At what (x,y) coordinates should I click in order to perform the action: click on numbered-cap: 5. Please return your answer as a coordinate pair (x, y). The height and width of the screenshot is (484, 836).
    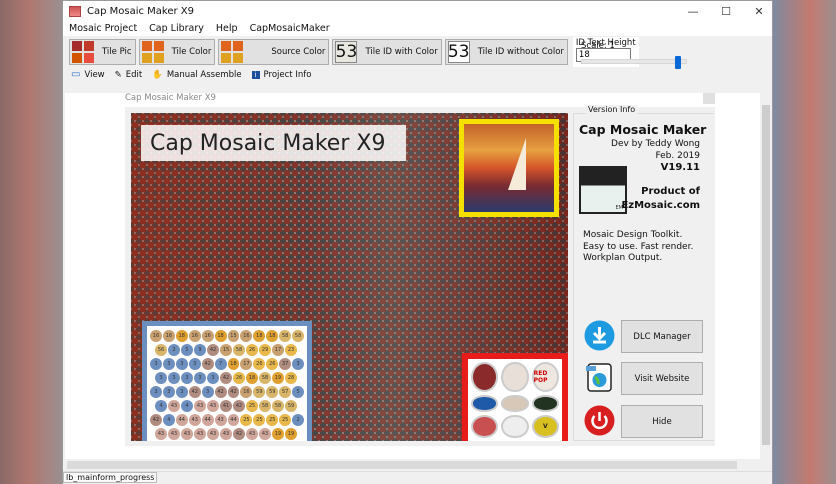
    Looking at the image, I should click on (298, 392).